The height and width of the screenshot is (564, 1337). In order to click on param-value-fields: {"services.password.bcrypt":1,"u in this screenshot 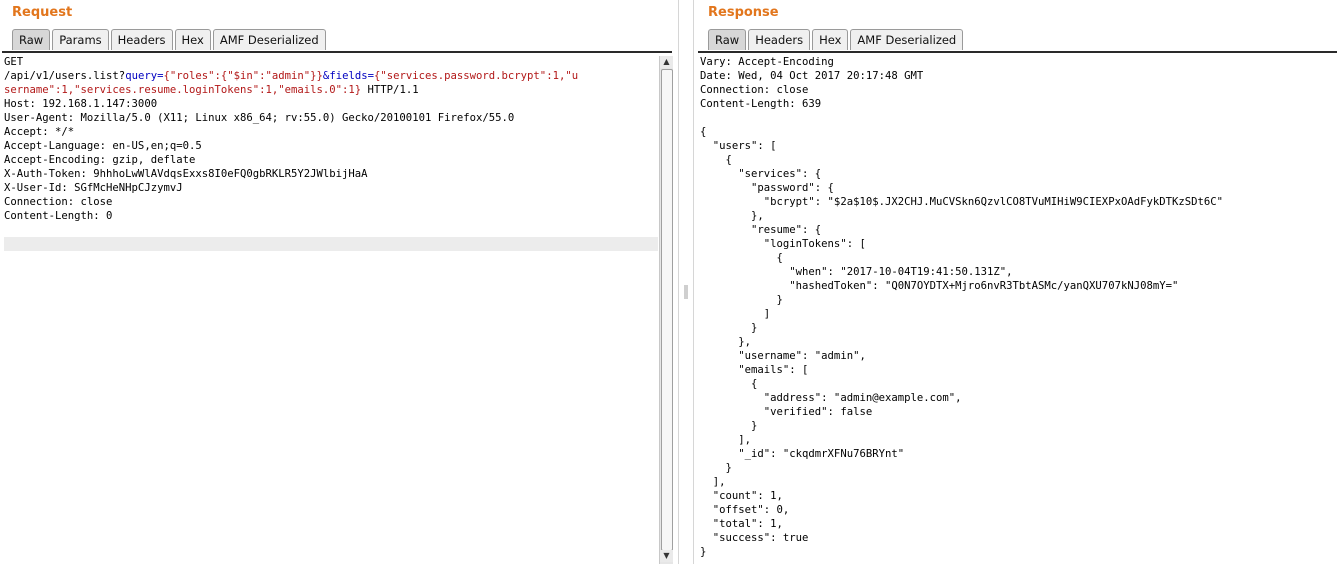, I will do `click(476, 76)`.